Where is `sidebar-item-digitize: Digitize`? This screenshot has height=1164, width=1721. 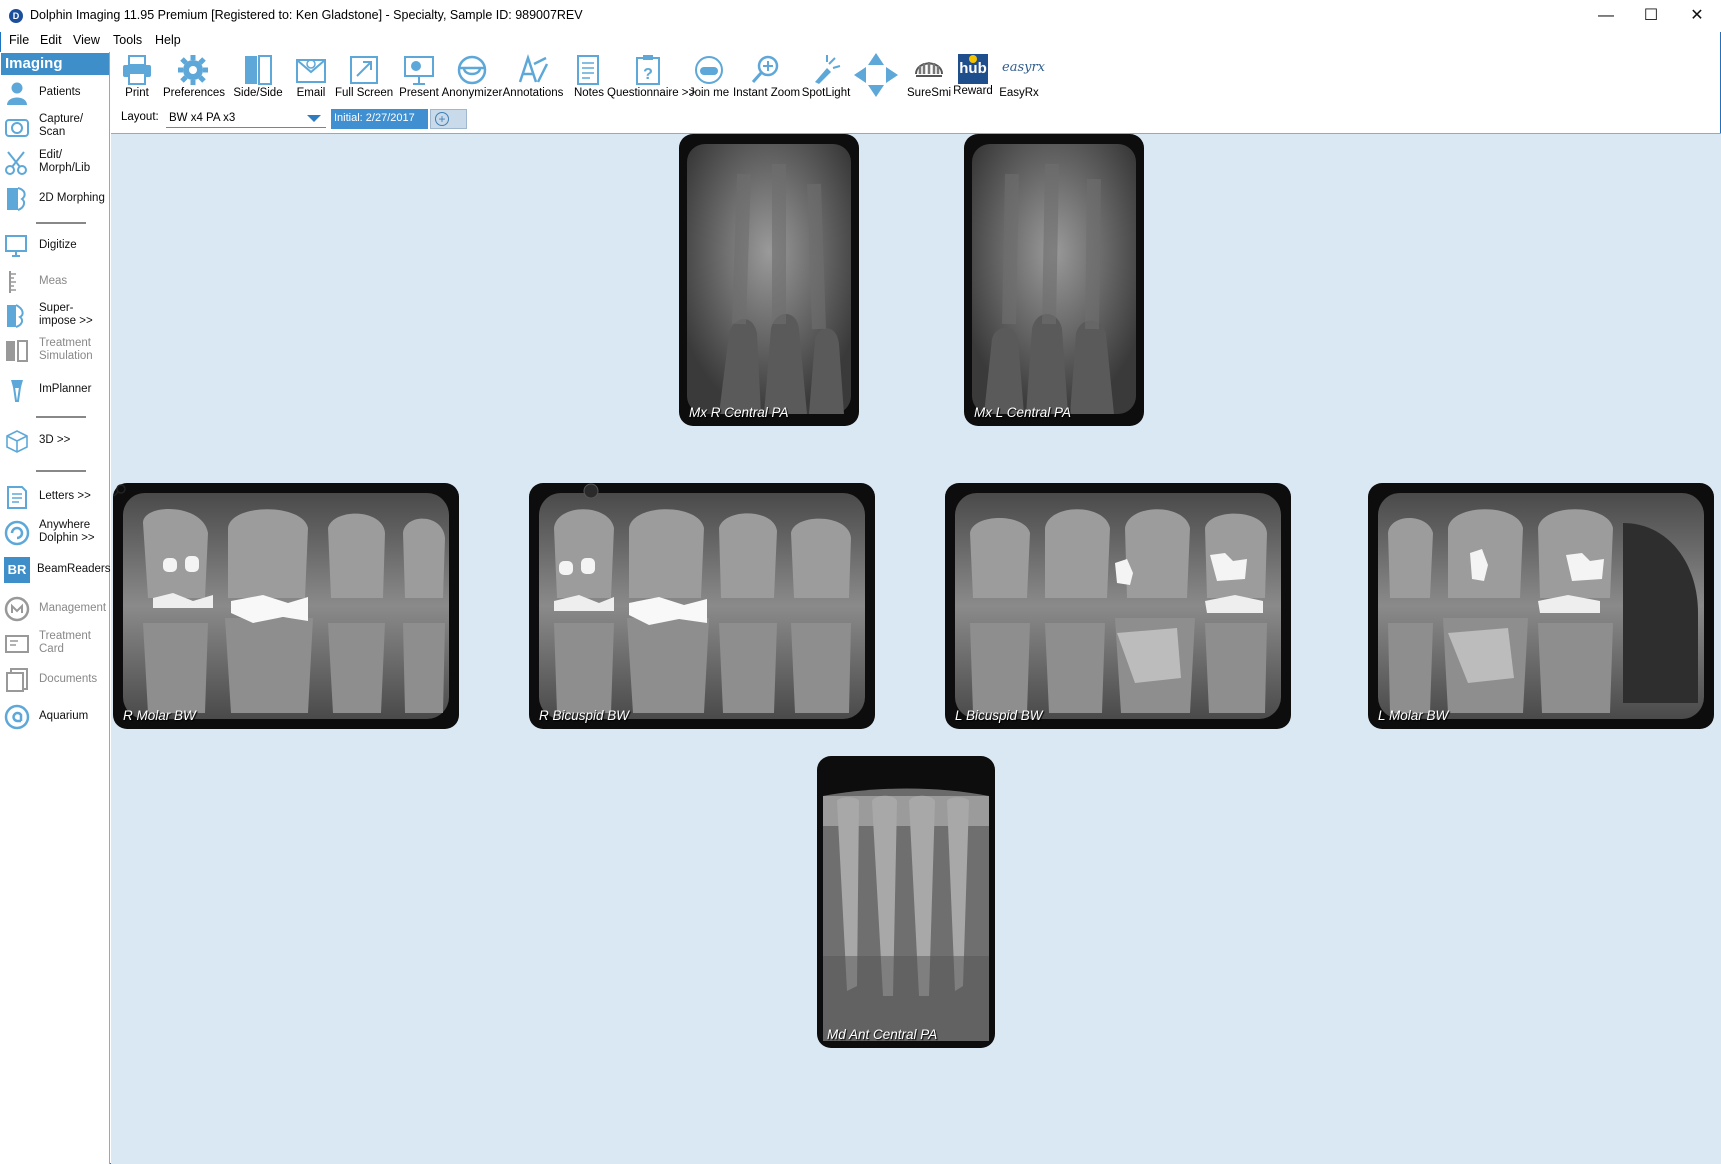
sidebar-item-digitize: Digitize is located at coordinates (56, 246).